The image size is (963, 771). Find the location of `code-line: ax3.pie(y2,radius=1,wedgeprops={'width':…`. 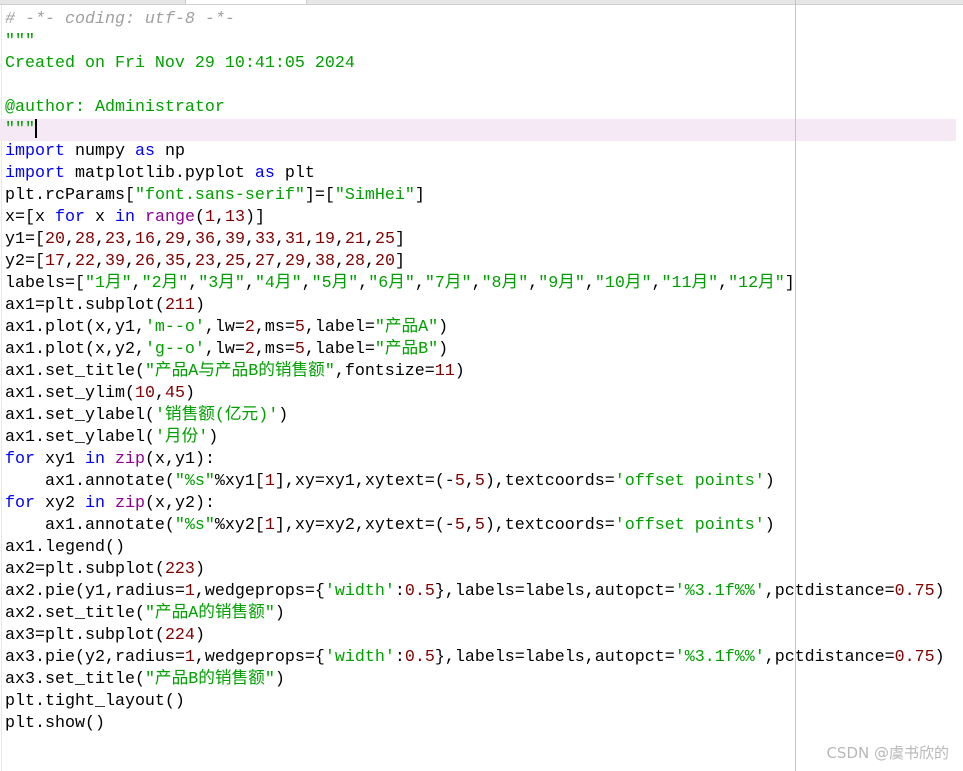

code-line: ax3.pie(y2,radius=1,wedgeprops={'width':… is located at coordinates (480, 658).